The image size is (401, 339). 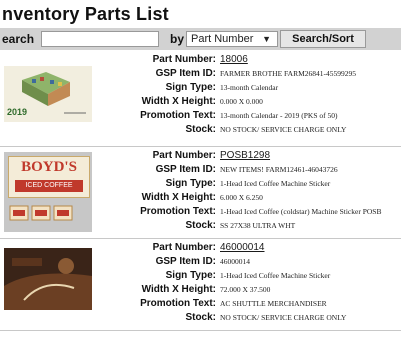 I want to click on sort-by-label: by, so click(x=177, y=39).